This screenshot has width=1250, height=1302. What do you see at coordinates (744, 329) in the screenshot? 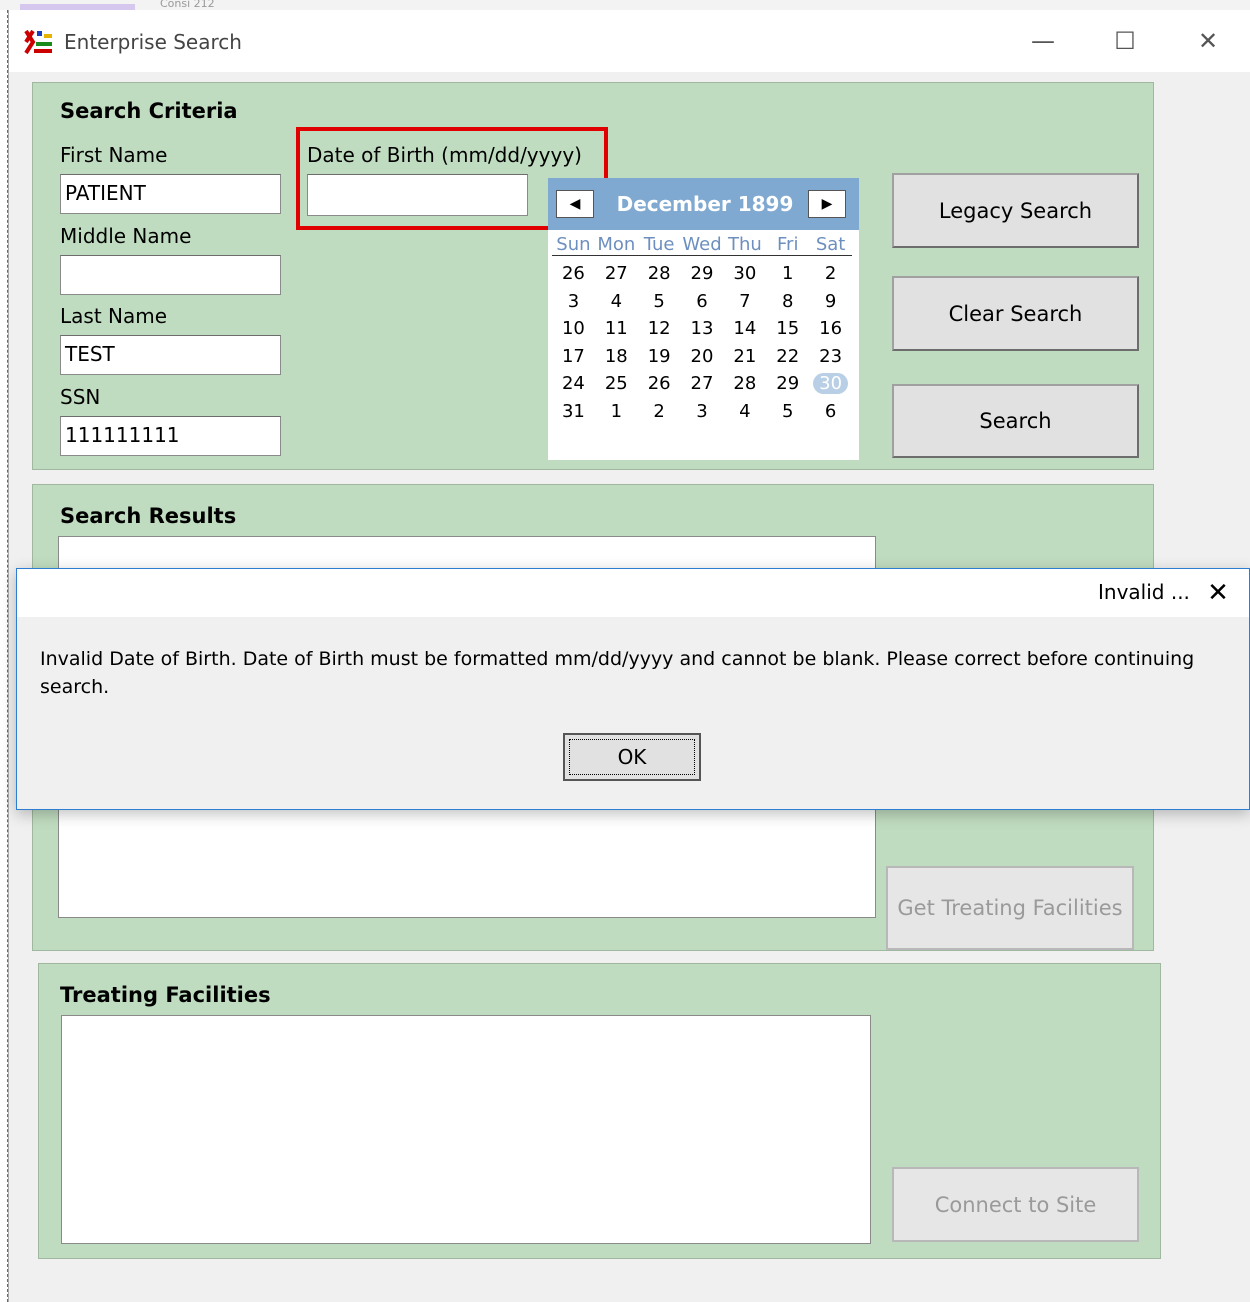
I see `calendar-day: 14` at bounding box center [744, 329].